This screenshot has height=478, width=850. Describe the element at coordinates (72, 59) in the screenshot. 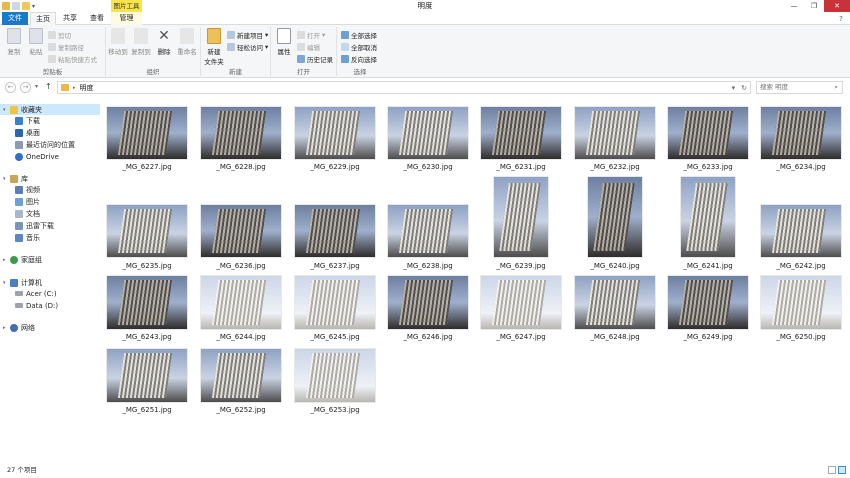

I see `paste-shortcut-button: 粘贴快捷方式` at that location.